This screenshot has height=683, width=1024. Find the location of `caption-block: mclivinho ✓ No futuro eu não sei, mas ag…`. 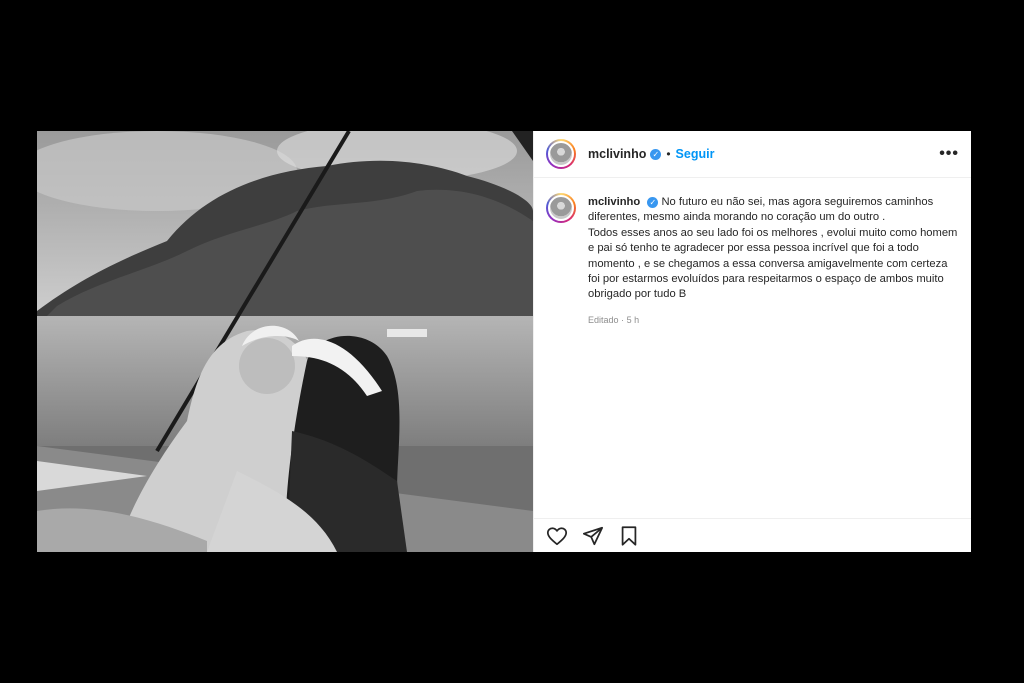

caption-block: mclivinho ✓ No futuro eu não sei, mas ag… is located at coordinates (752, 251).